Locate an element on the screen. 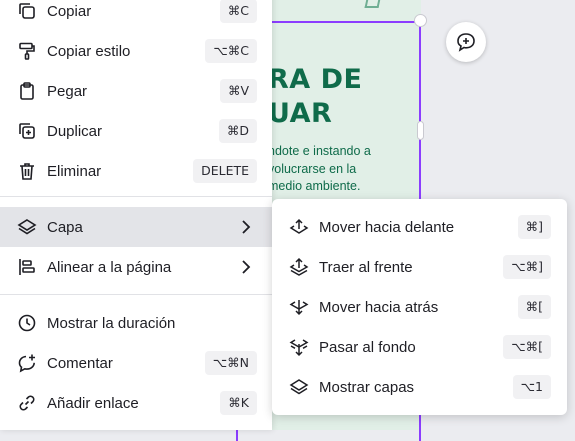  duplicate-icon is located at coordinates (27, 131).